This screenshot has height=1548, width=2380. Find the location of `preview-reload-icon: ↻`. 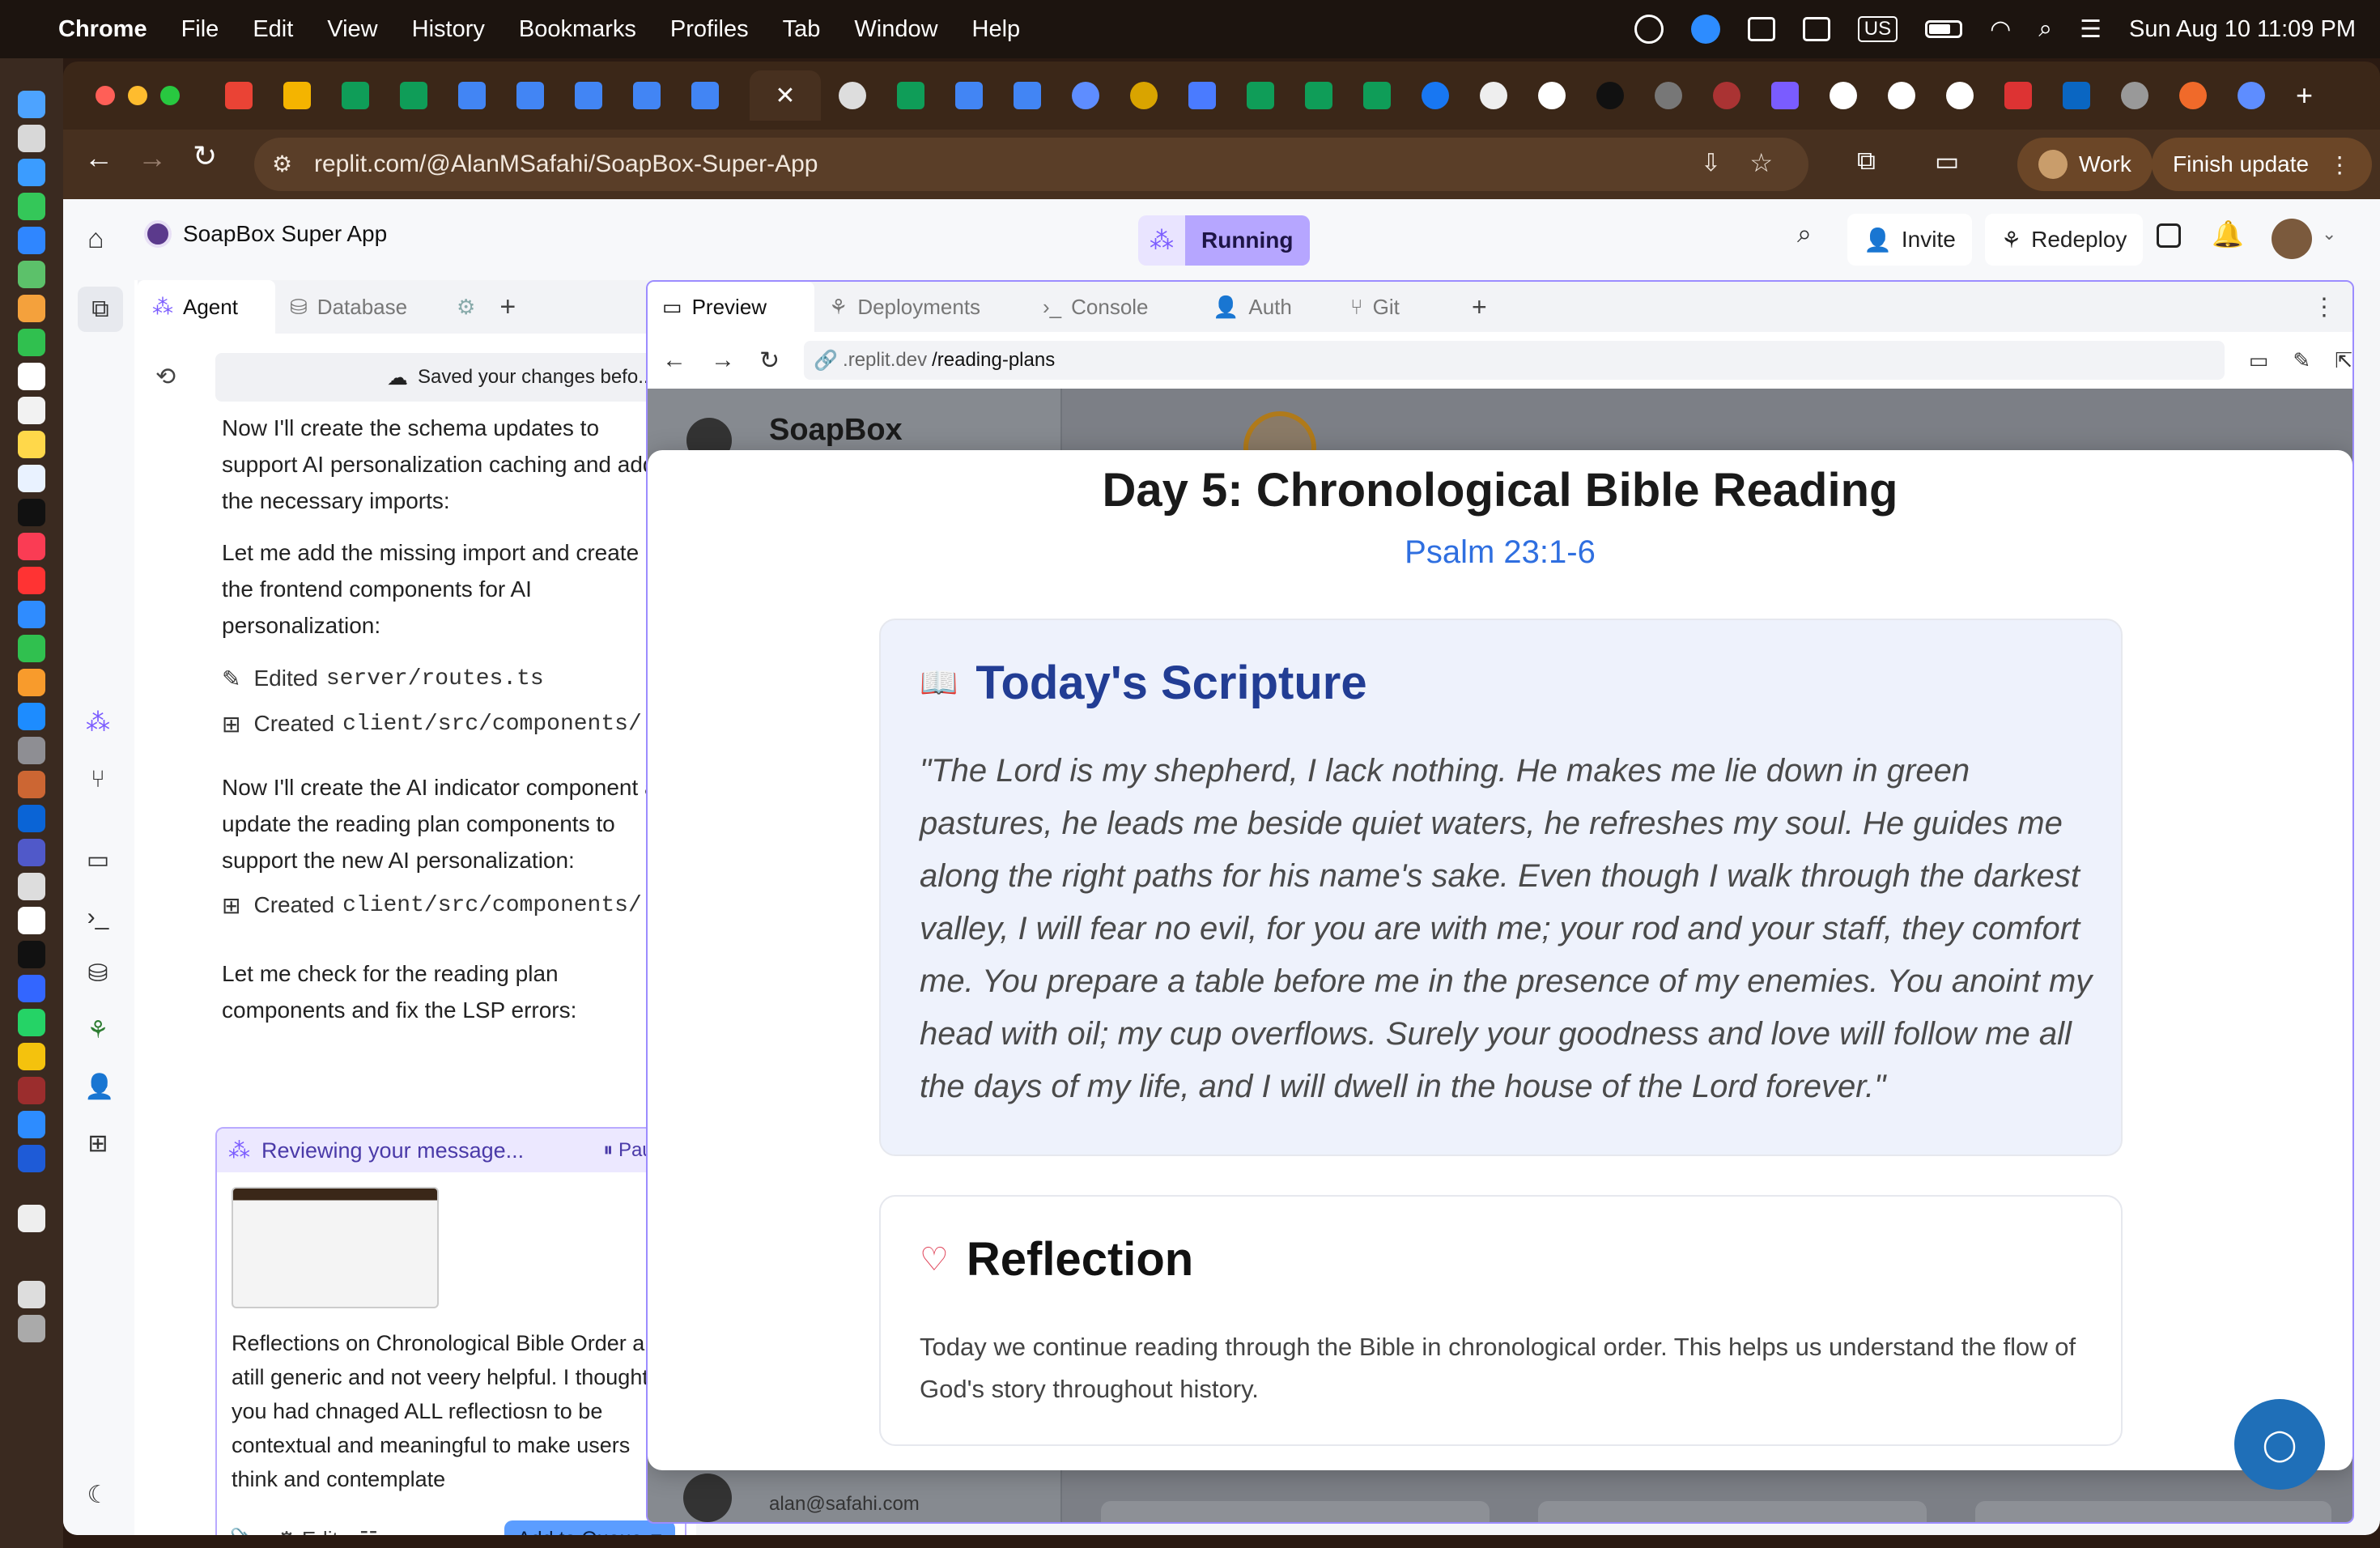

preview-reload-icon: ↻ is located at coordinates (770, 361).